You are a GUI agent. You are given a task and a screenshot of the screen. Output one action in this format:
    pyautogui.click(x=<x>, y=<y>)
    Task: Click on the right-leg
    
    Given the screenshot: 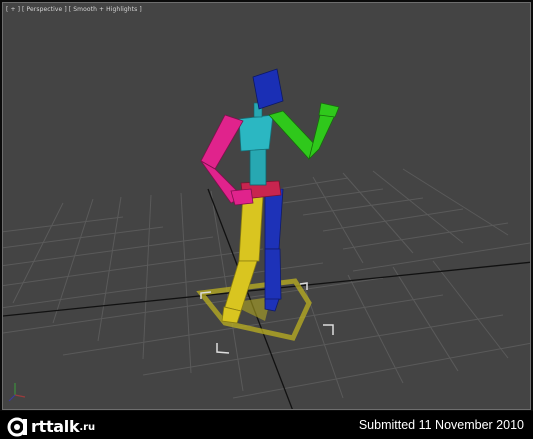 What is the action you would take?
    pyautogui.click(x=274, y=250)
    